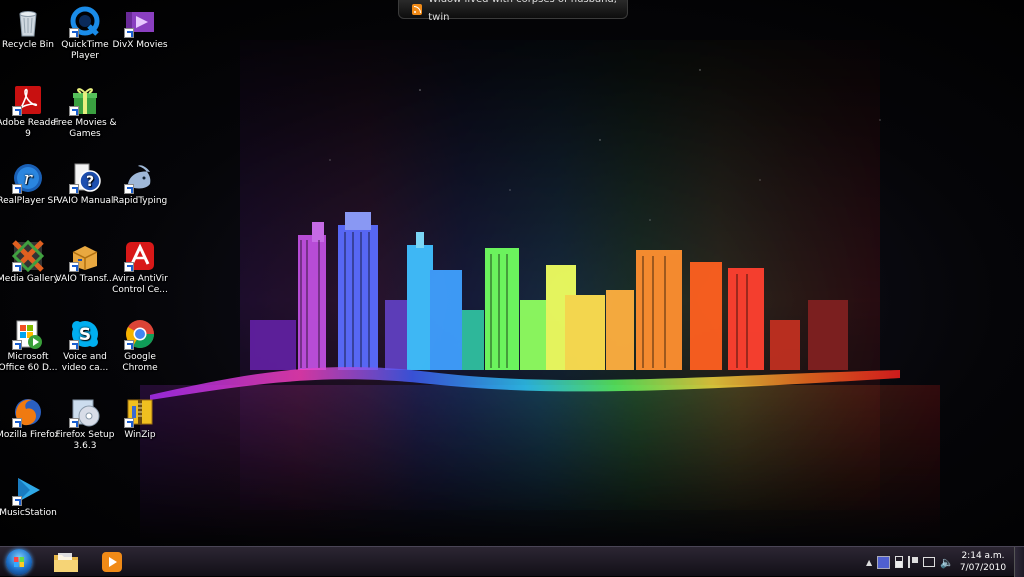  I want to click on icon-label: WinZip, so click(140, 435).